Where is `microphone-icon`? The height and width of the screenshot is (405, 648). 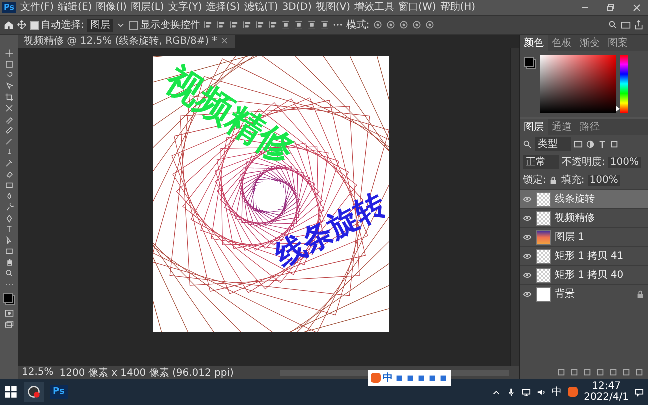
microphone-icon is located at coordinates (511, 392).